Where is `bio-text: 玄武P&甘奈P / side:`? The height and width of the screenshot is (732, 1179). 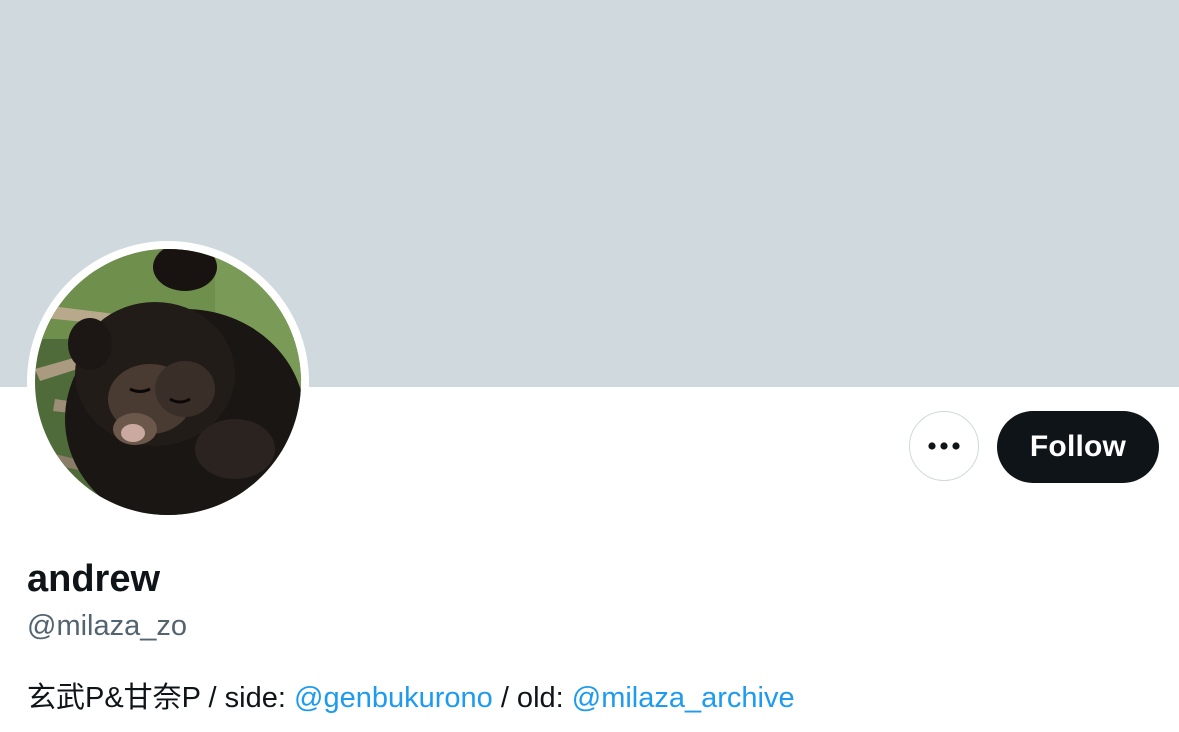
bio-text: 玄武P&甘奈P / side: is located at coordinates (160, 698).